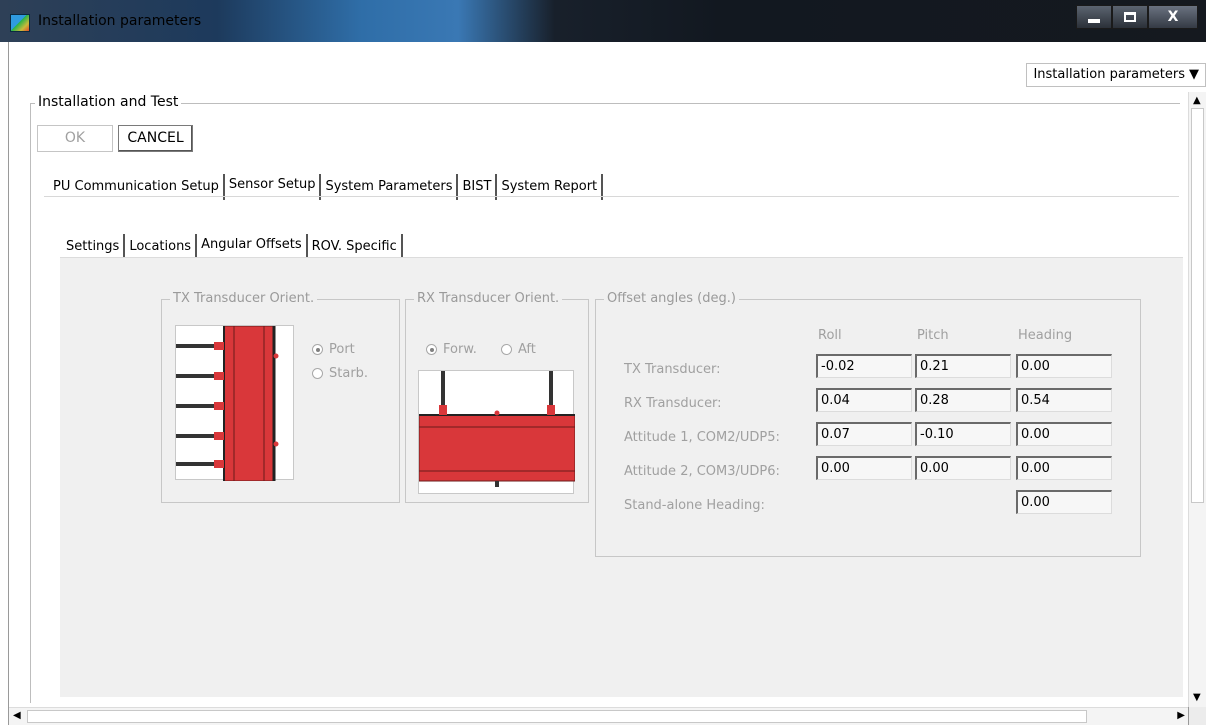 This screenshot has width=1206, height=725. Describe the element at coordinates (864, 434) in the screenshot. I see `attitude1-roll-field: 0.07` at that location.